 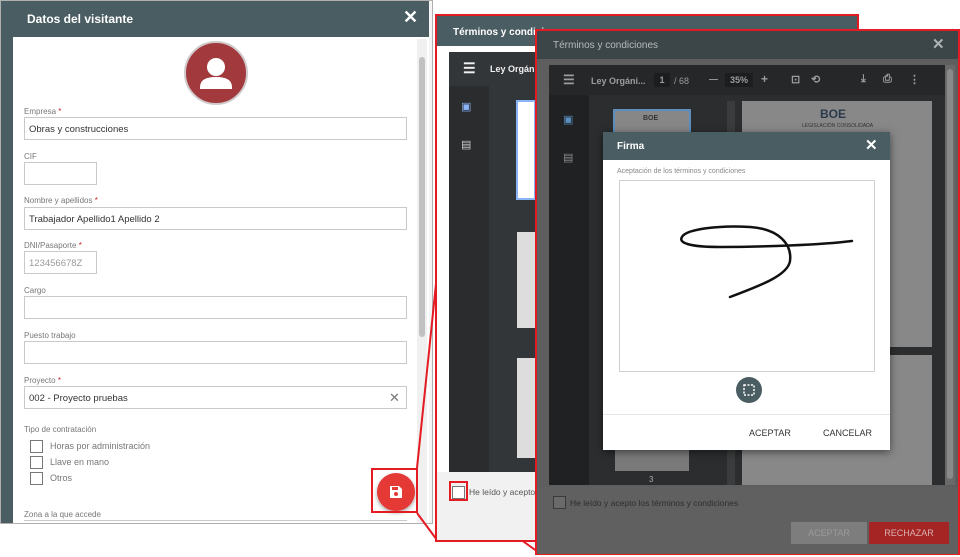 I want to click on pdf-sidebar: ▣ ▤, so click(x=469, y=279).